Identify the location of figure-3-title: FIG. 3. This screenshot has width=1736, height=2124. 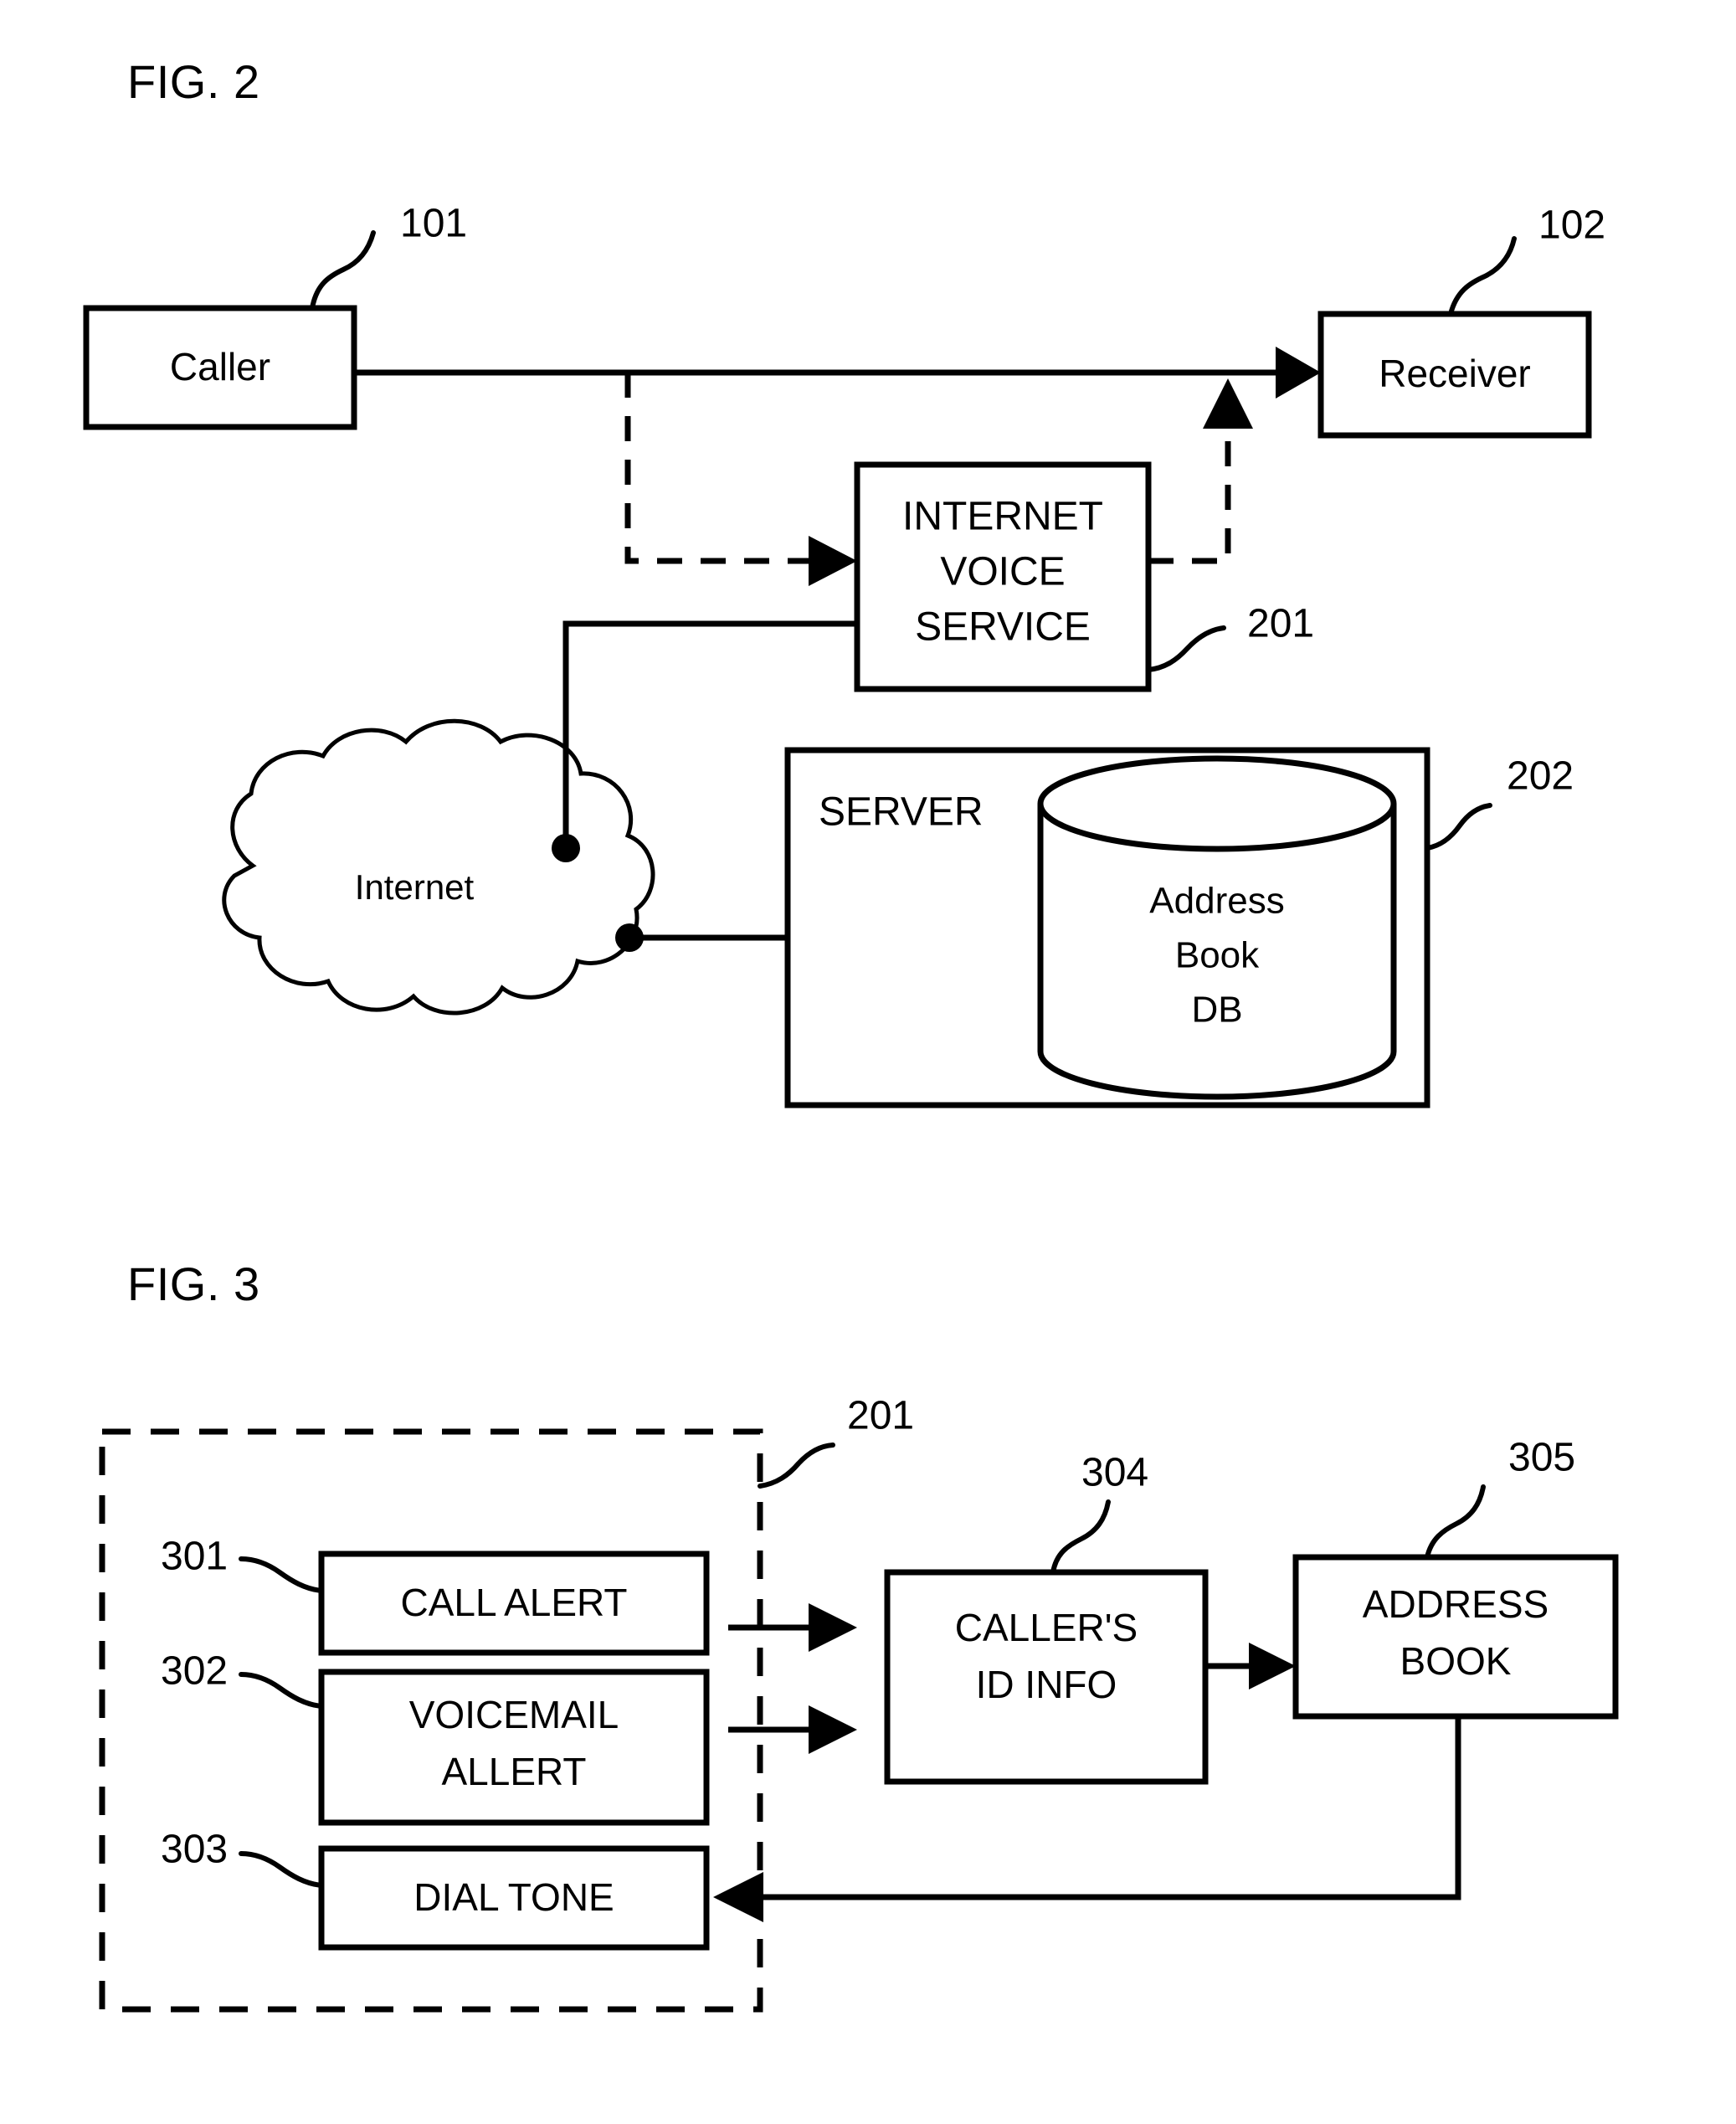
(193, 1283).